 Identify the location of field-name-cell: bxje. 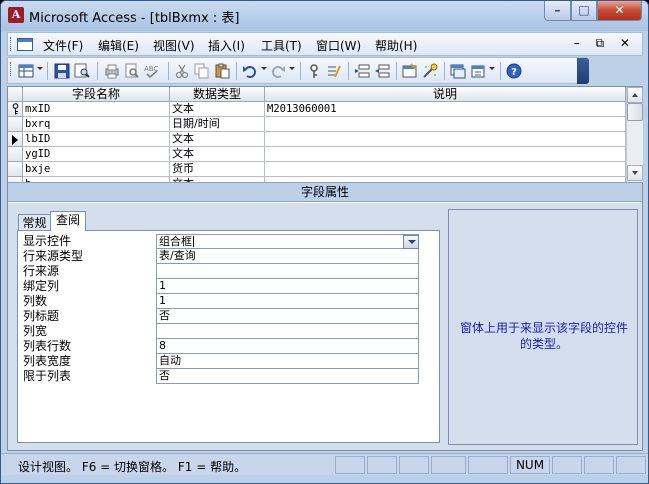
(96, 169).